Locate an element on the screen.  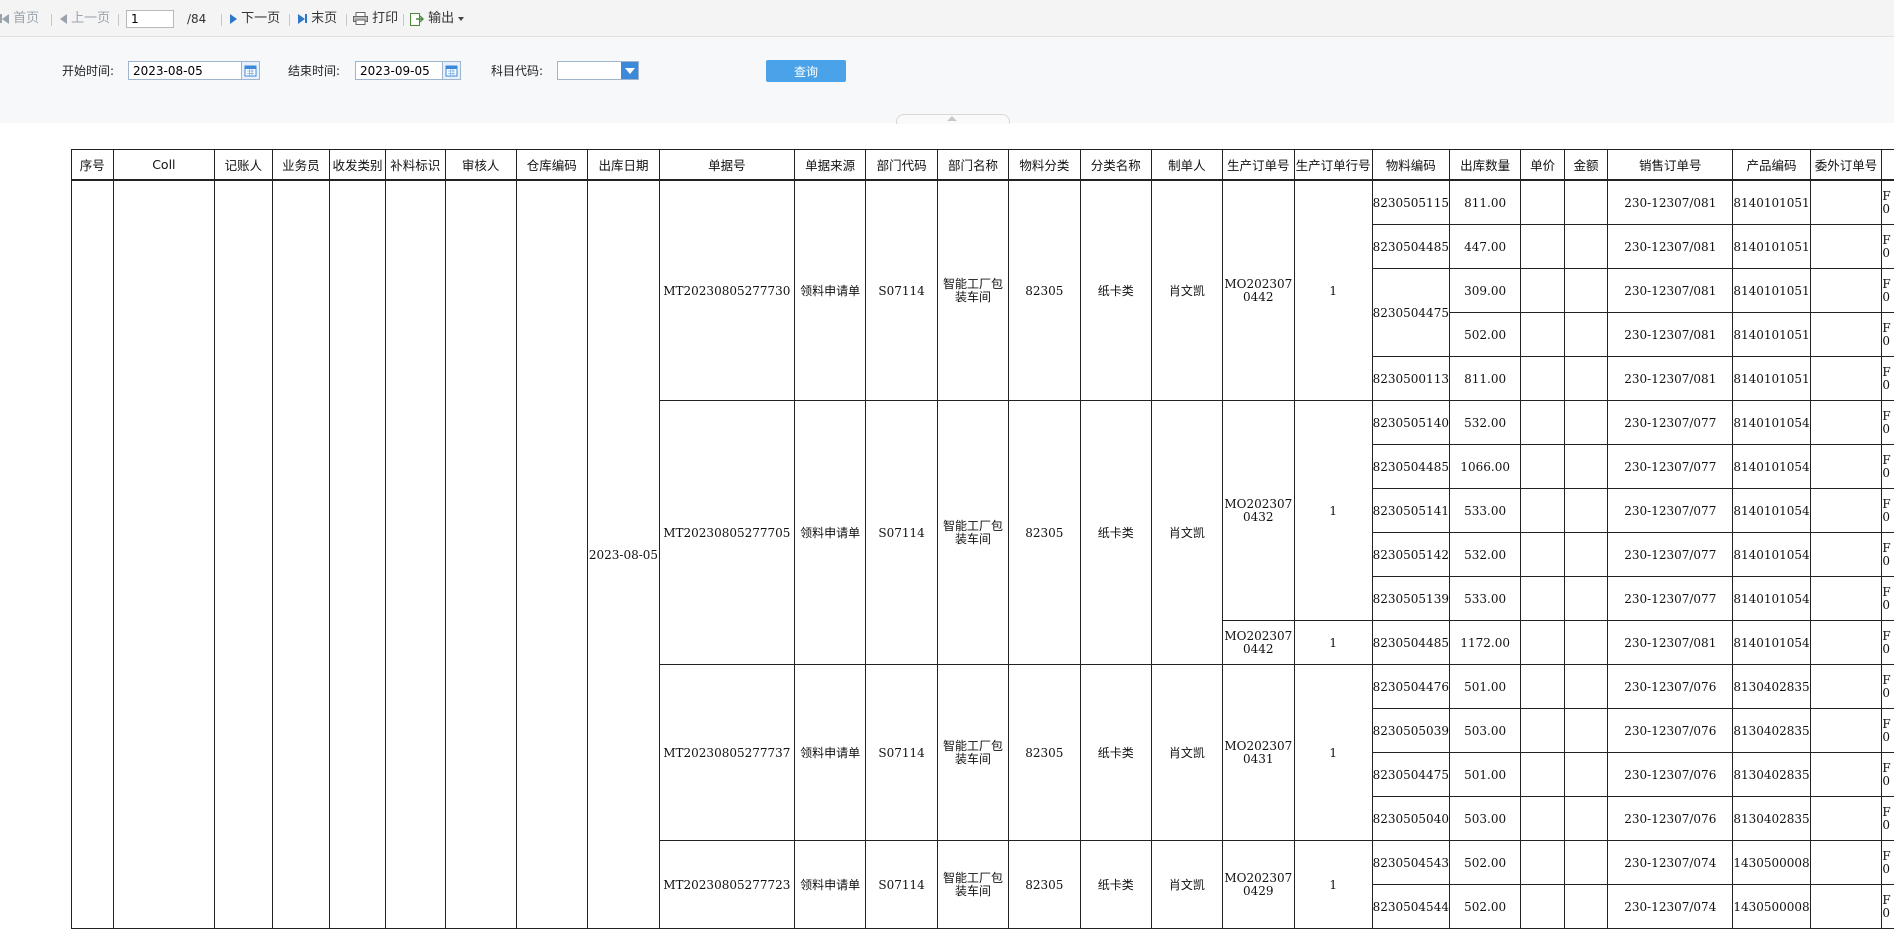
column-header: 出库数量 is located at coordinates (1484, 165).